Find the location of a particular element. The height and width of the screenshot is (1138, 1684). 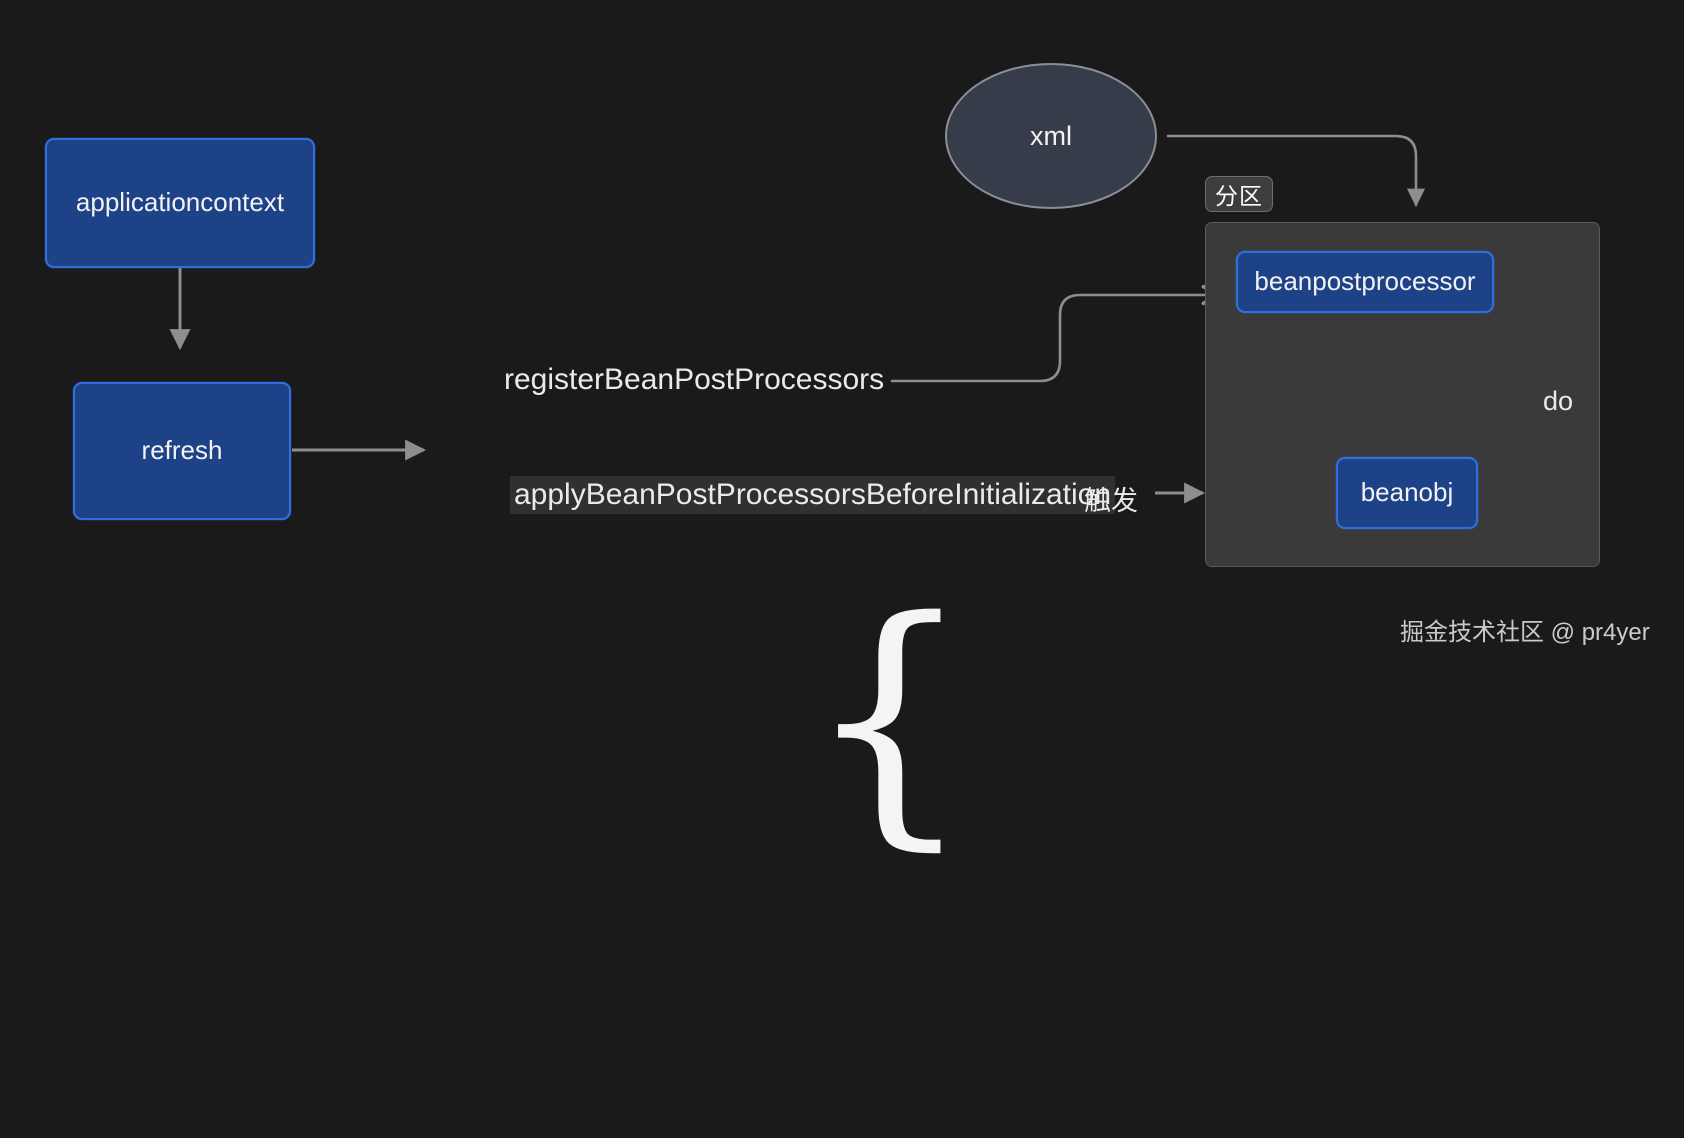

node-applicationcontext: applicationcontext is located at coordinates (180, 203).